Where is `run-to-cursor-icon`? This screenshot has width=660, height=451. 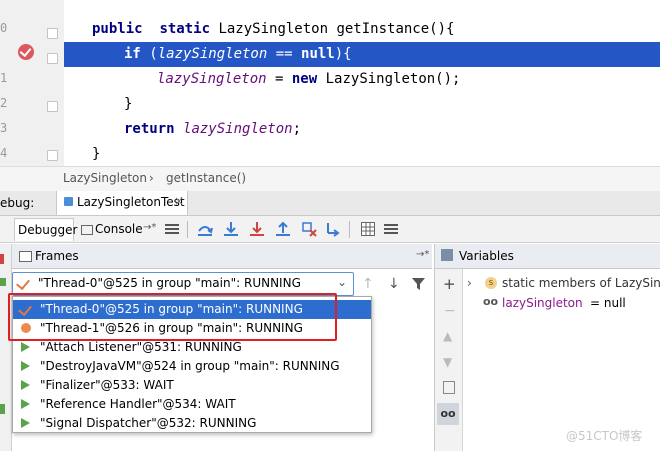
run-to-cursor-icon is located at coordinates (333, 229).